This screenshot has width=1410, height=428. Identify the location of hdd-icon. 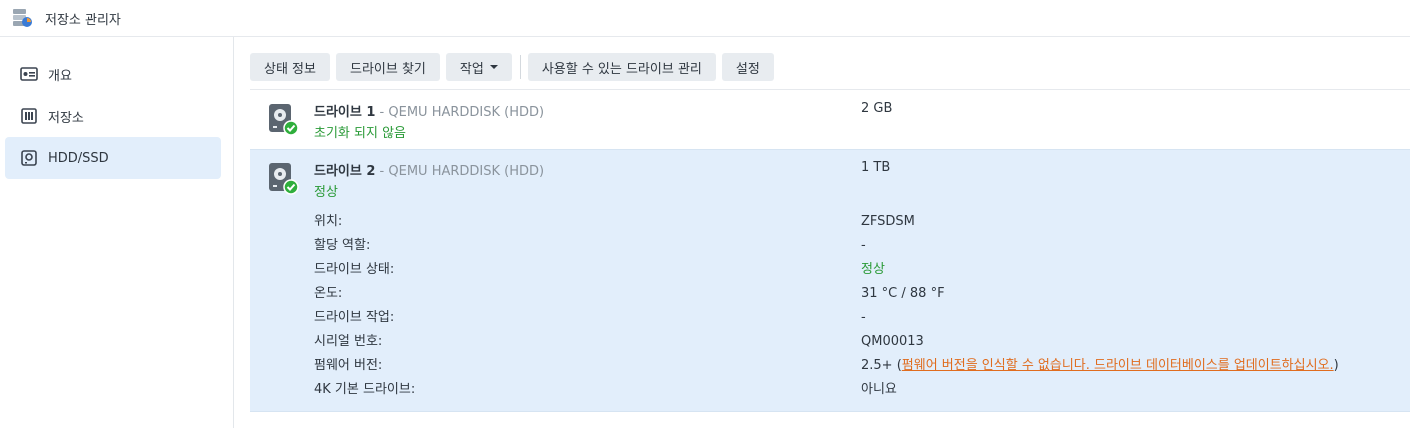
(29, 158).